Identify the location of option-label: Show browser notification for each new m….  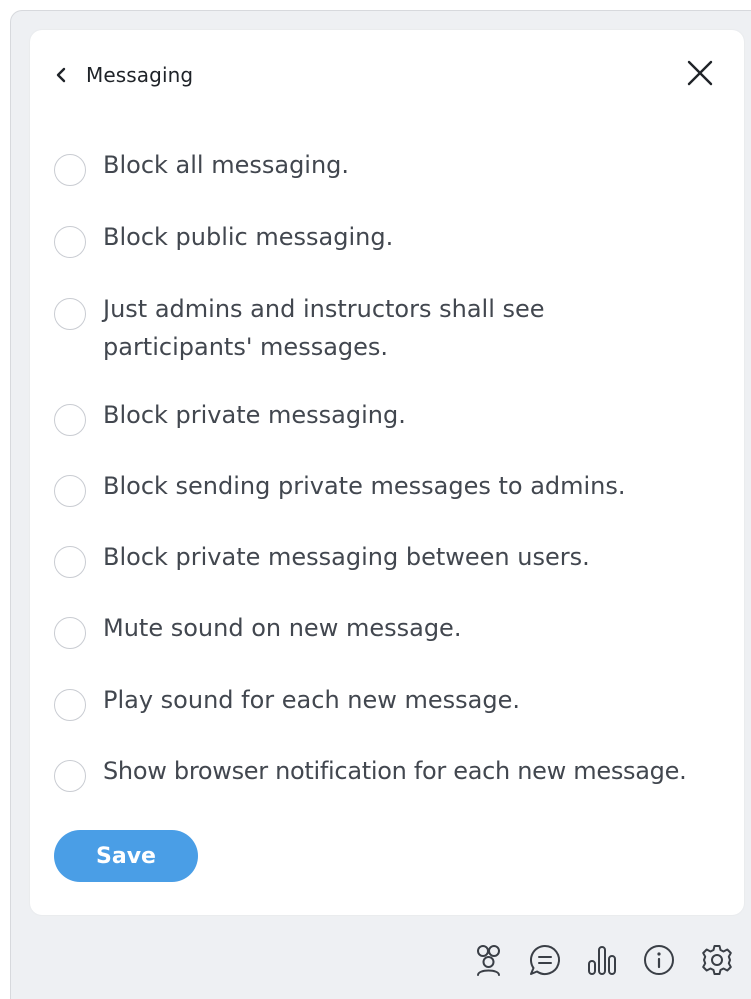
(395, 771).